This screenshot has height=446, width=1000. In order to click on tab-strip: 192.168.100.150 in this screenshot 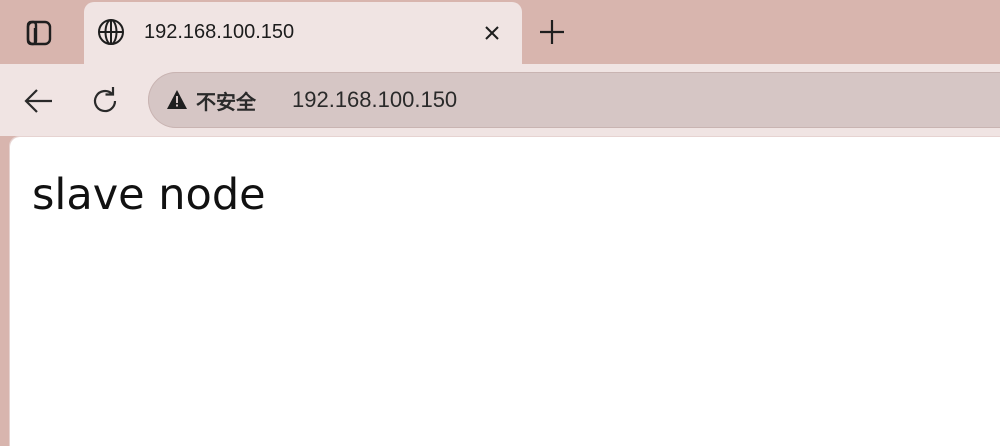, I will do `click(500, 32)`.